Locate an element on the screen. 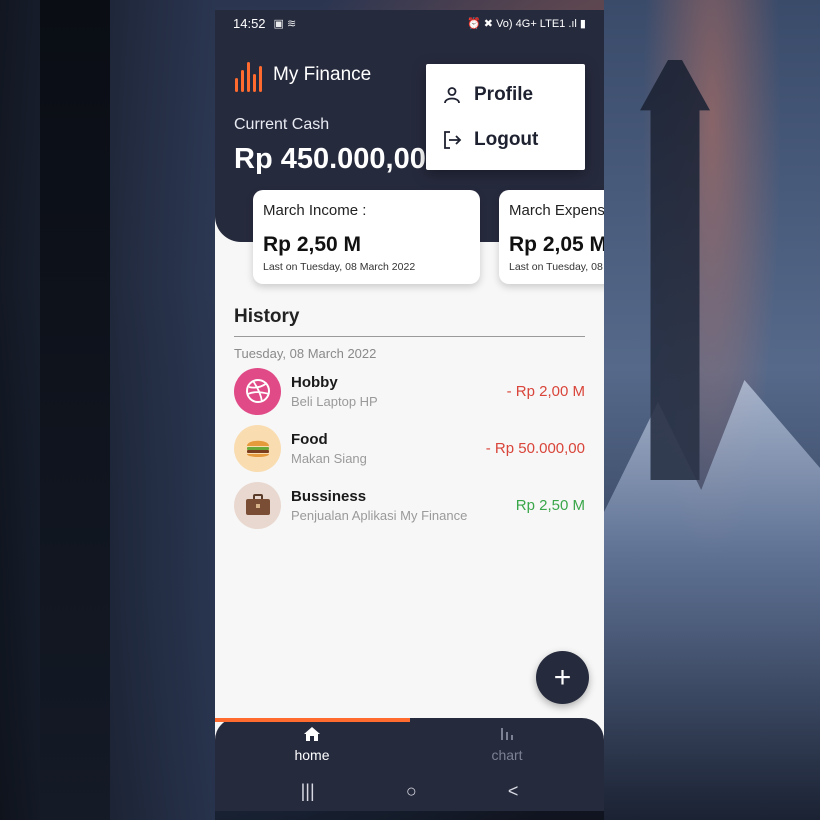  menu-item-profile: Profile is located at coordinates (505, 94).